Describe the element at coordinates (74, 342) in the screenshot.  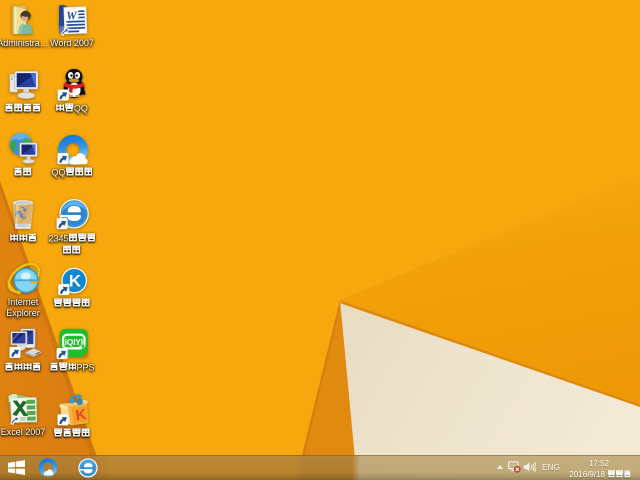
I see `svg-text: iQIYI` at that location.